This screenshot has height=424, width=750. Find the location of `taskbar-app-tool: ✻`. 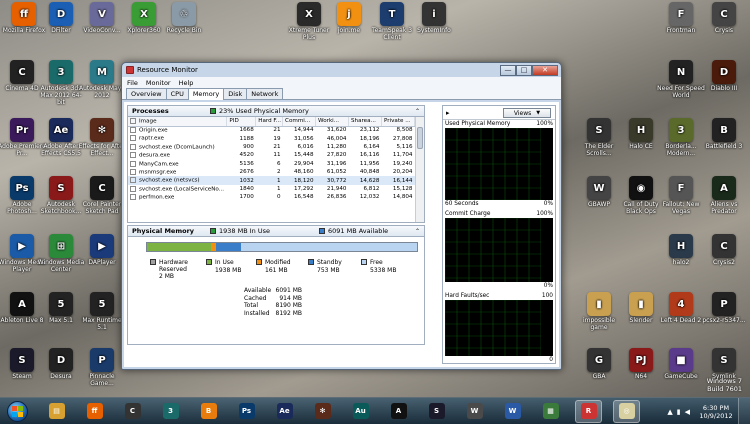

taskbar-app-tool: ✻ is located at coordinates (322, 411).